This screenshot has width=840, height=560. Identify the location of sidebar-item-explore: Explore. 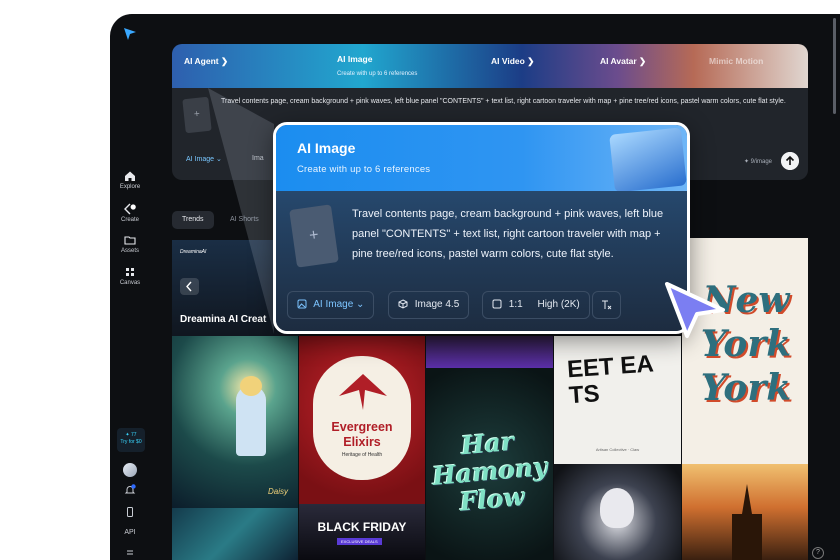
(130, 180).